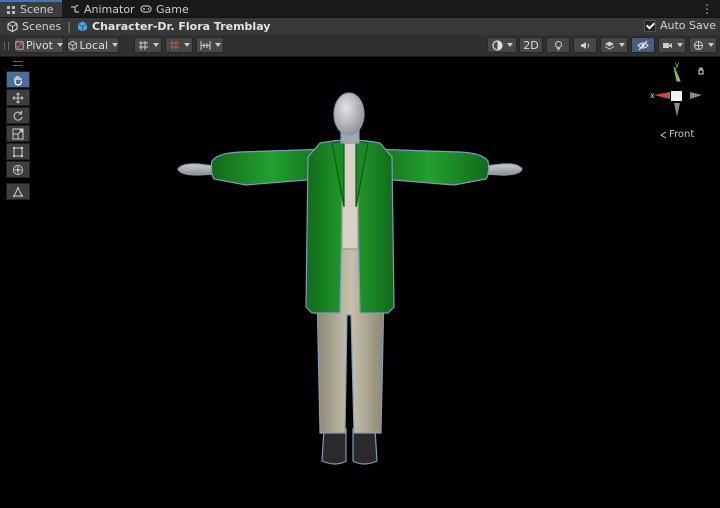 The height and width of the screenshot is (508, 720). I want to click on shading-mode-icon, so click(497, 45).